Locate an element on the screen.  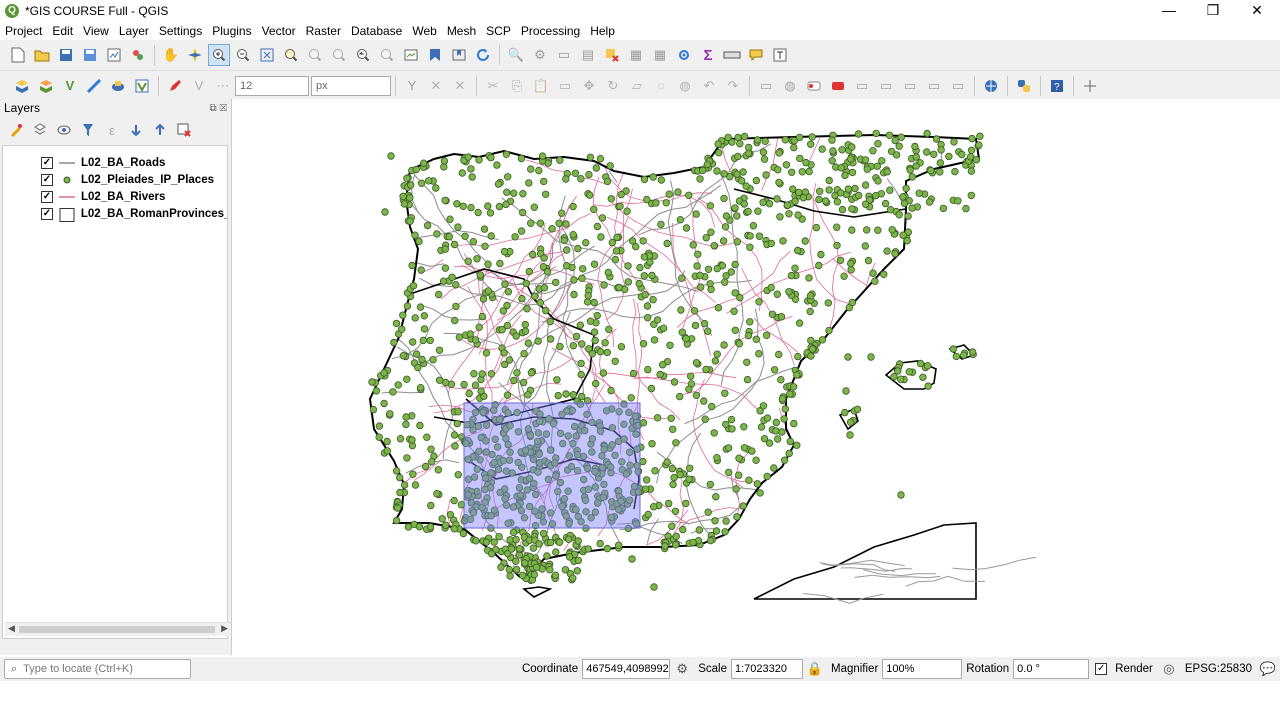
digitize-icon: V is located at coordinates (199, 86).